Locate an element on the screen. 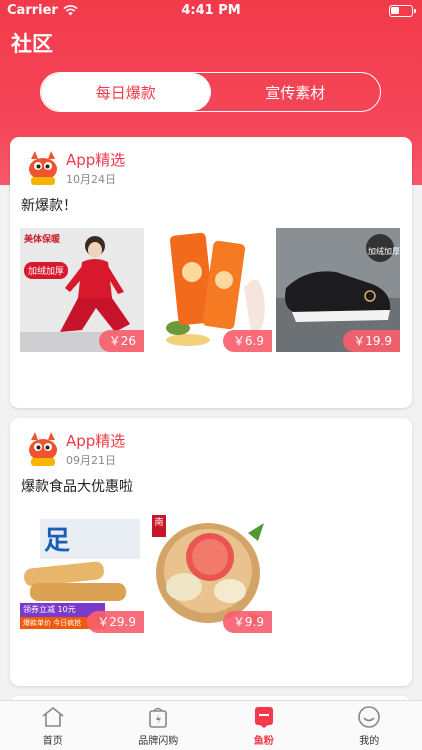 Image resolution: width=422 pixels, height=750 pixels. product-badge: 美体保暖 is located at coordinates (42, 240).